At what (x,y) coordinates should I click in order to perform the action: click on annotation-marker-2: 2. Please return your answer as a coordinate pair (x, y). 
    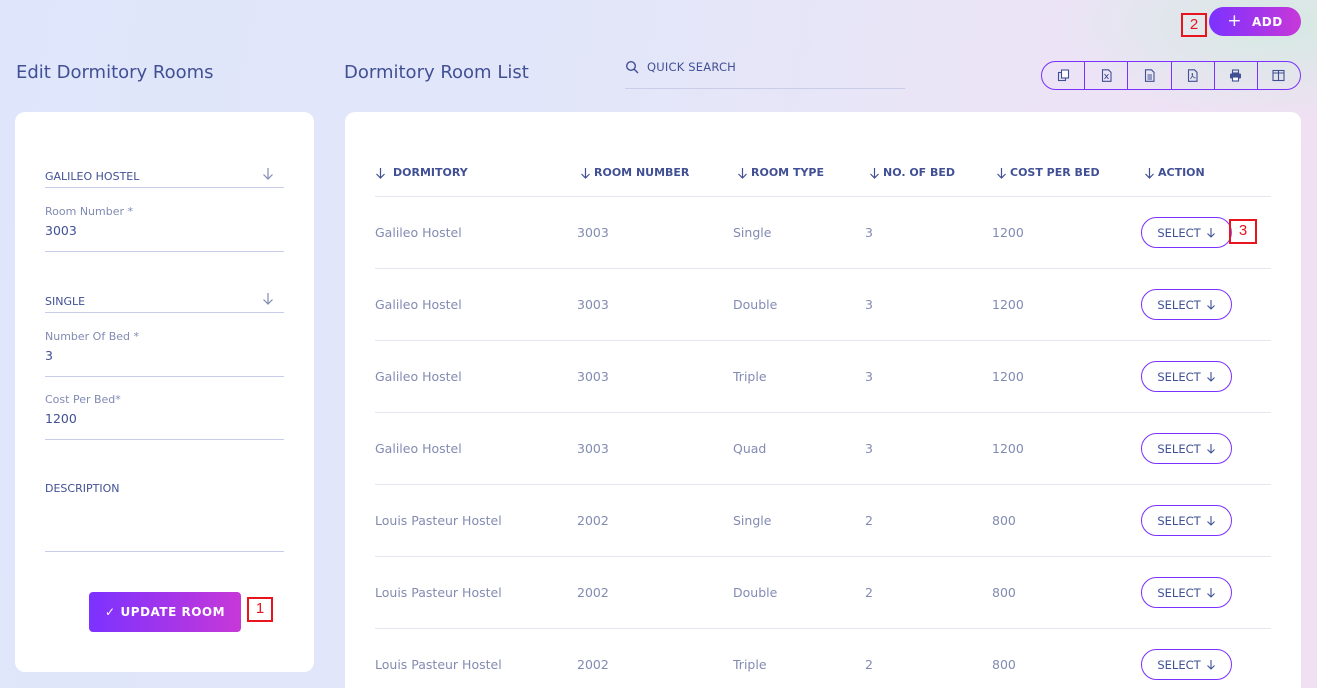
    Looking at the image, I should click on (1194, 25).